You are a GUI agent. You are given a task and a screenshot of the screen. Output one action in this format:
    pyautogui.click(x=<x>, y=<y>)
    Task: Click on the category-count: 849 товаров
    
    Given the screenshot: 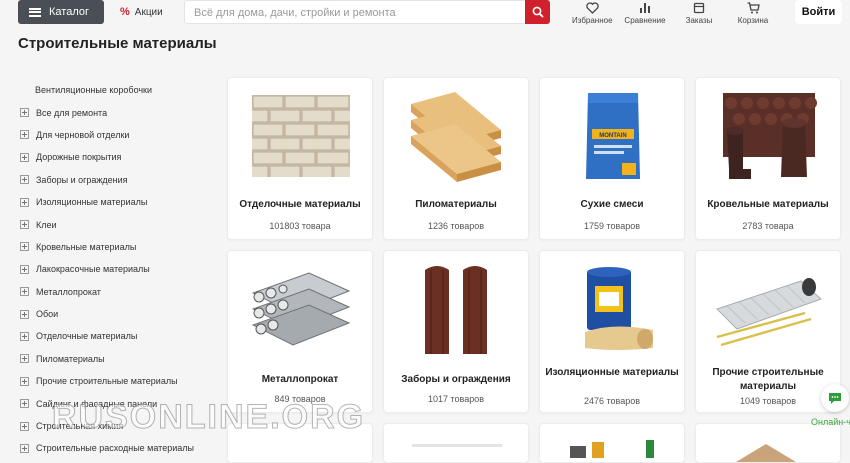 What is the action you would take?
    pyautogui.click(x=300, y=399)
    